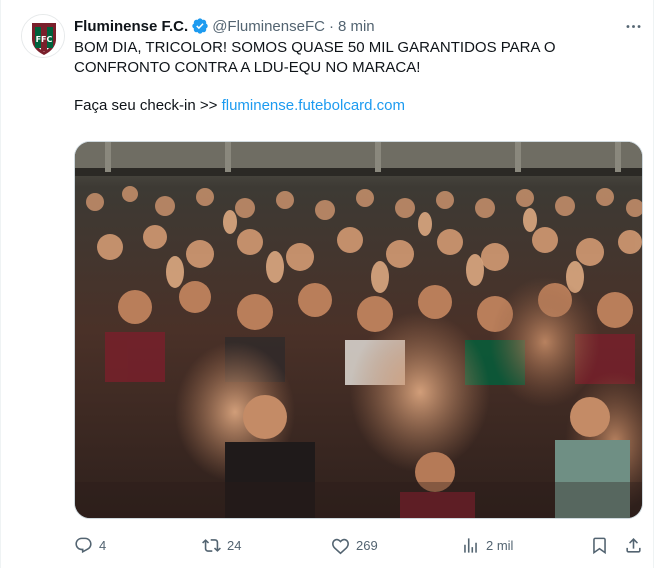 This screenshot has width=654, height=568. What do you see at coordinates (340, 546) in the screenshot?
I see `heart-icon` at bounding box center [340, 546].